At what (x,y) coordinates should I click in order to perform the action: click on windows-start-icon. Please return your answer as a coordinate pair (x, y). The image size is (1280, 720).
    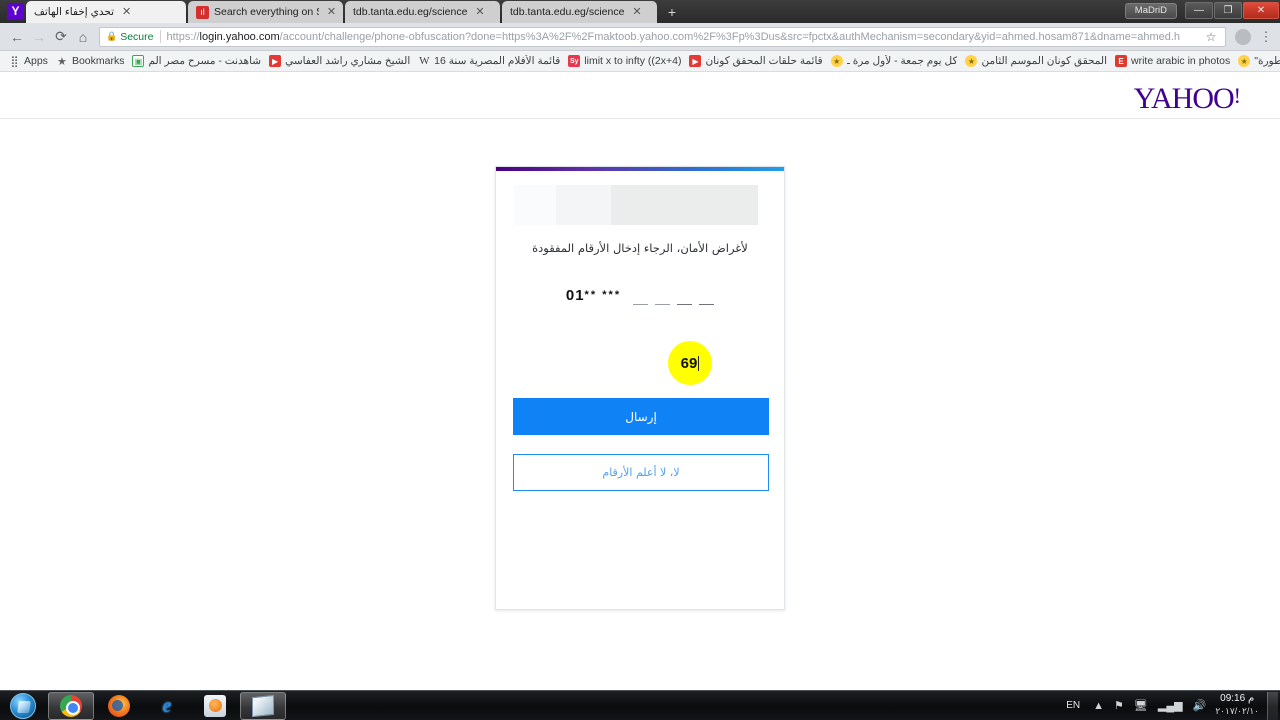
    Looking at the image, I should click on (23, 705).